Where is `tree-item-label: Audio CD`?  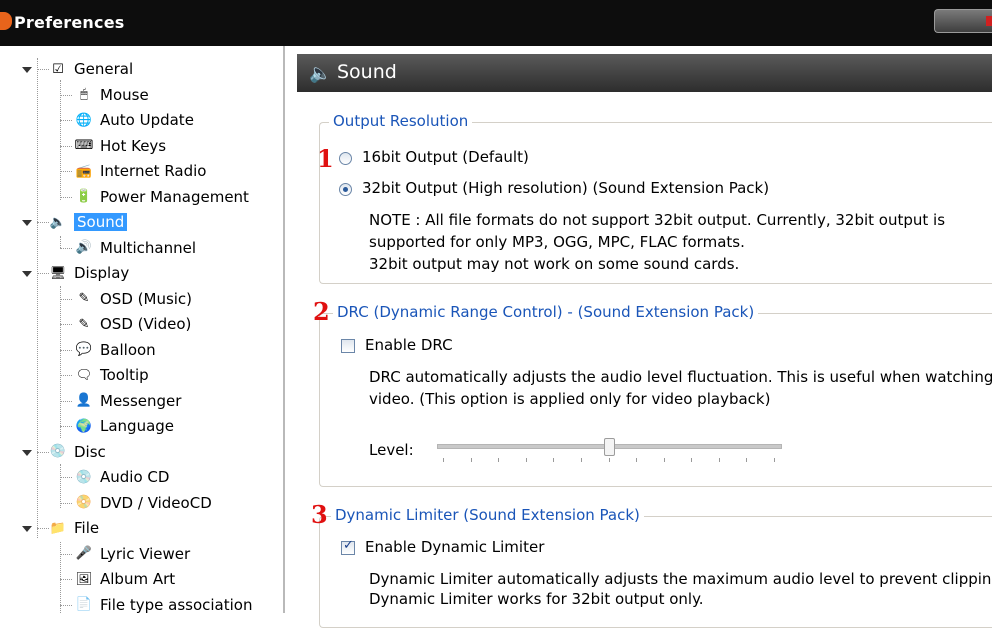
tree-item-label: Audio CD is located at coordinates (135, 477).